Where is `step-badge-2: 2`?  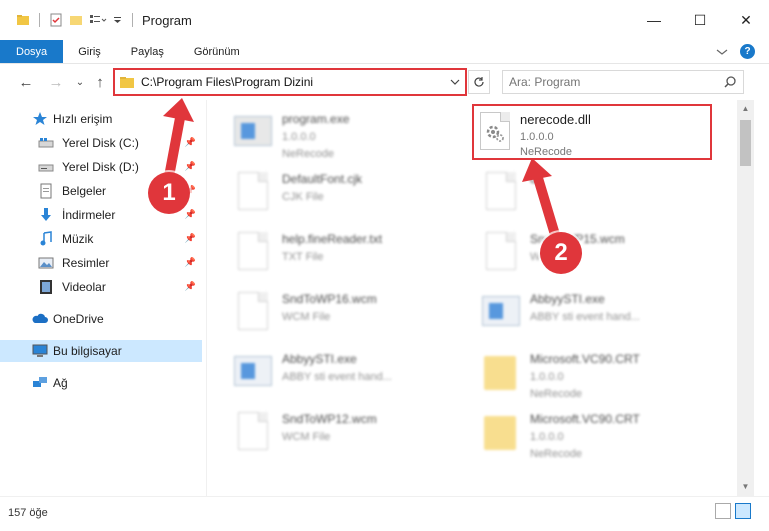 step-badge-2: 2 is located at coordinates (561, 253).